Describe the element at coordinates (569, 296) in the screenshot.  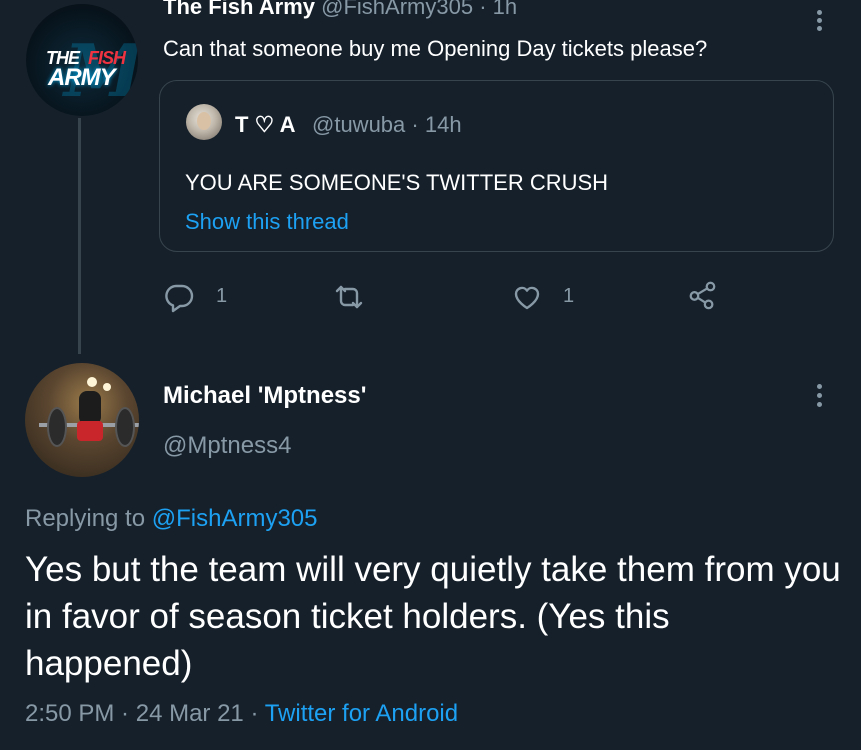
I see `like-count: 1` at that location.